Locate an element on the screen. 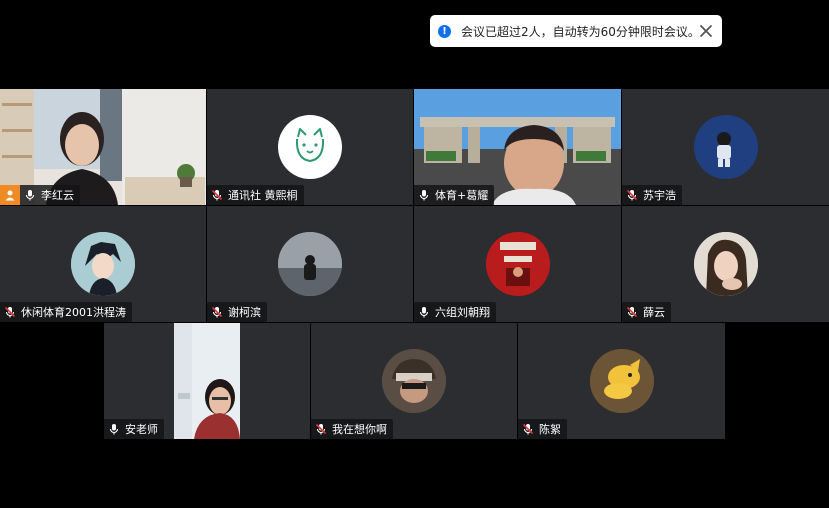 This screenshot has height=508, width=829. participant-name-tag: 通讯社 黄熙桐 is located at coordinates (255, 195).